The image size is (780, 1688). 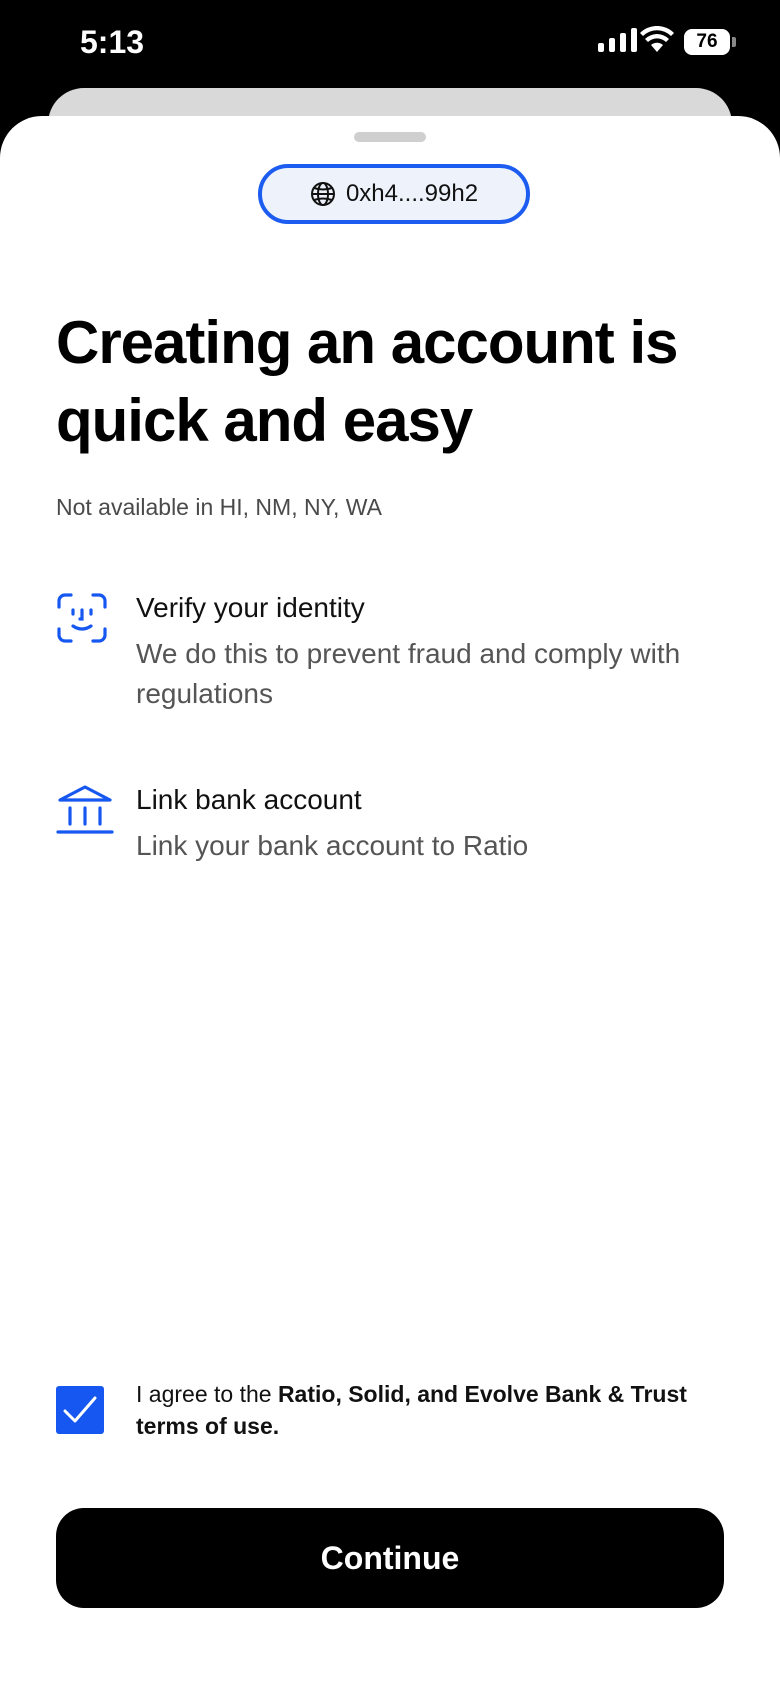 I want to click on status-bar: 5:13 76, so click(x=390, y=44).